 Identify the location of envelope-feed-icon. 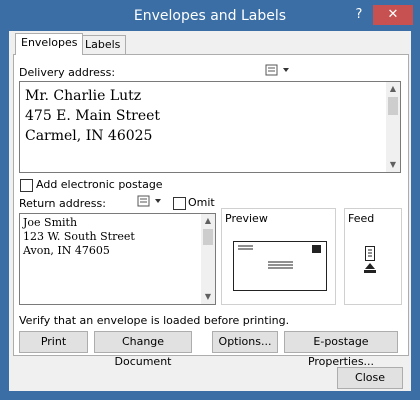
(370, 259).